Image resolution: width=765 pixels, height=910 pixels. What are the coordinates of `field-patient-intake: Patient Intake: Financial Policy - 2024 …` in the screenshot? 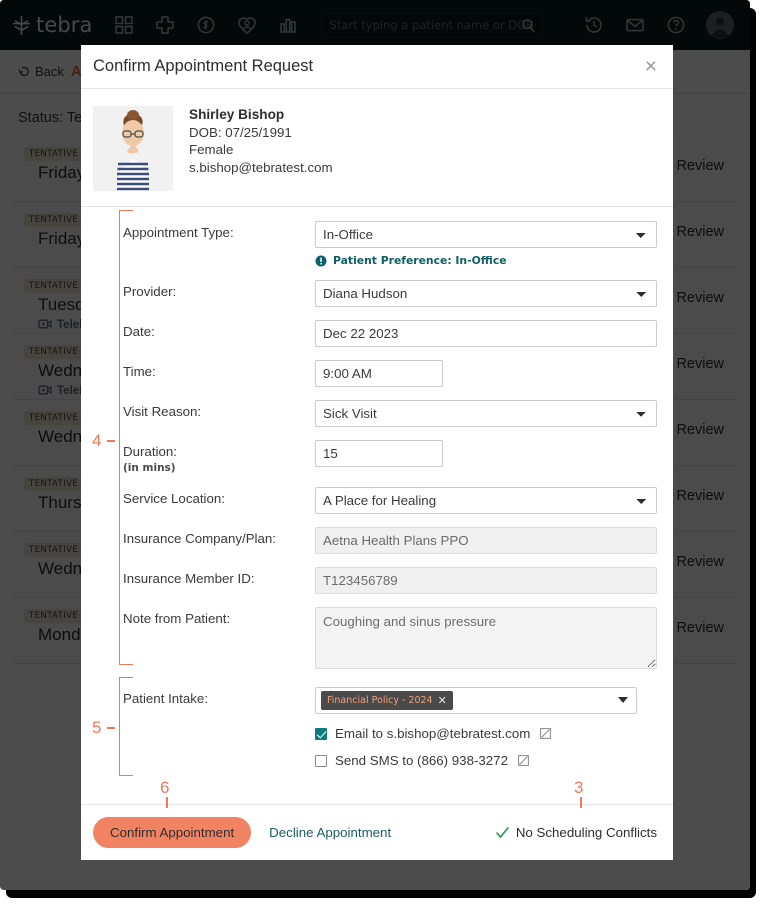 It's located at (390, 727).